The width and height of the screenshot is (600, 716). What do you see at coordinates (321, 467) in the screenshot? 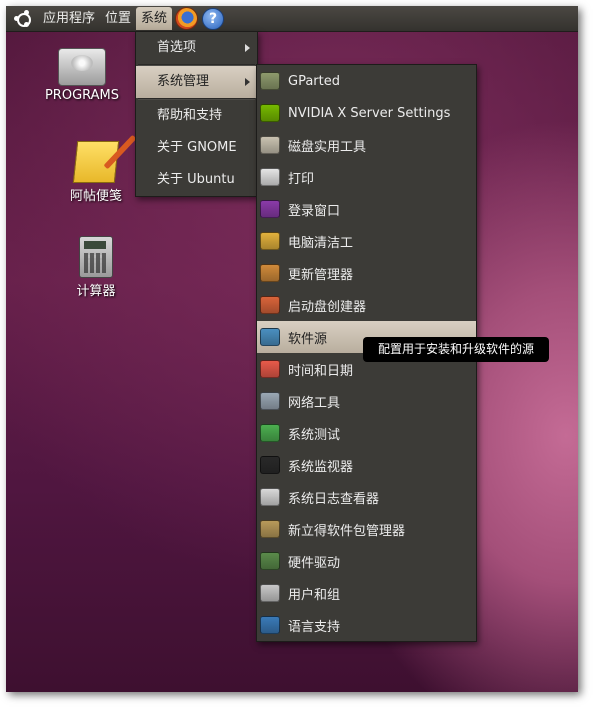
I see `menu-item-label: 系统监视器` at bounding box center [321, 467].